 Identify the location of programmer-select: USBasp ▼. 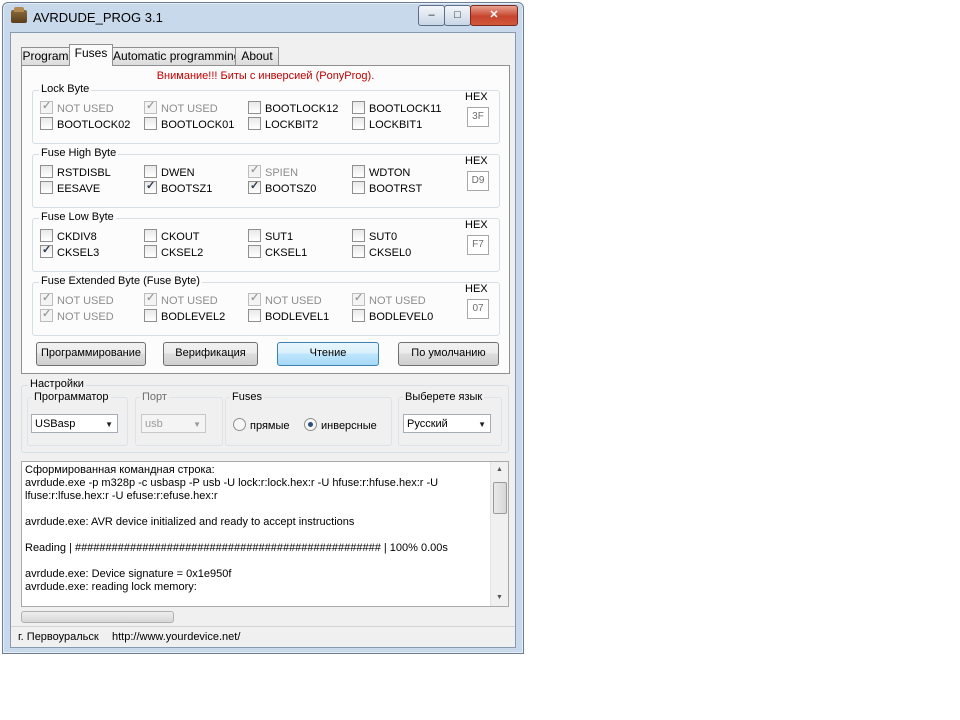
(74, 423).